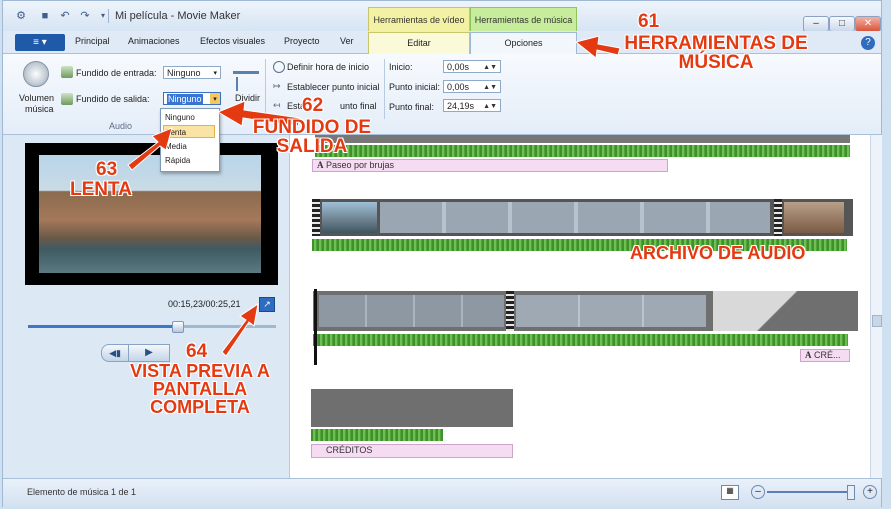 This screenshot has width=891, height=509. Describe the element at coordinates (200, 389) in the screenshot. I see `annotation-64-text: VISTA PREVIA A PANTALLA COMPLETA` at that location.